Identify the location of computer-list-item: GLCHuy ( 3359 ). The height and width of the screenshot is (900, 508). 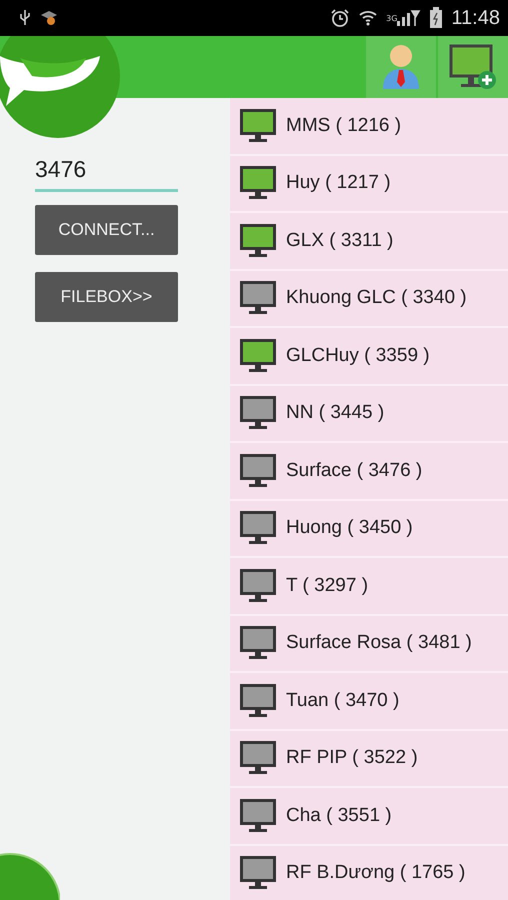
(369, 357).